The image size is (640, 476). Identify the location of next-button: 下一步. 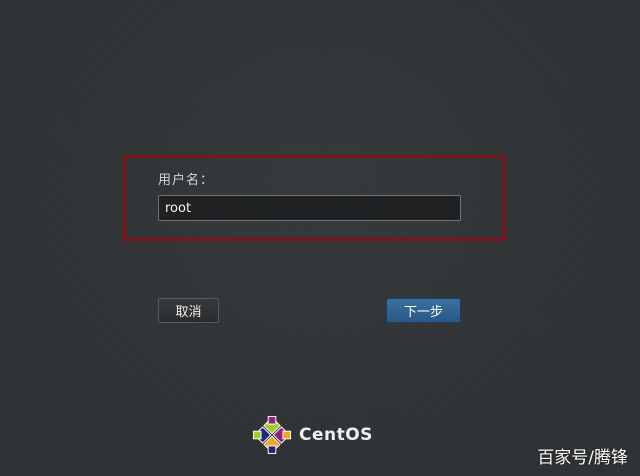
(423, 310).